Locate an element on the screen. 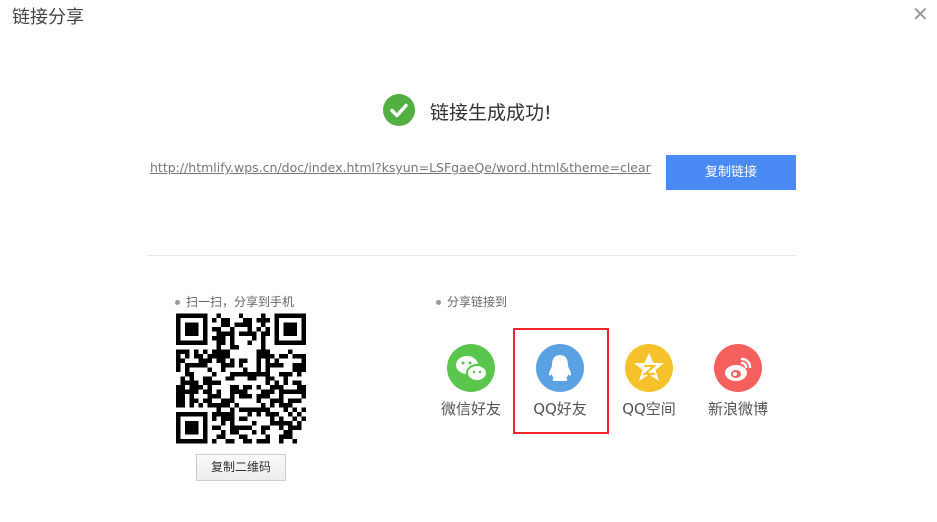 The height and width of the screenshot is (522, 937). copy-qr-button: 复制二维码 is located at coordinates (241, 467).